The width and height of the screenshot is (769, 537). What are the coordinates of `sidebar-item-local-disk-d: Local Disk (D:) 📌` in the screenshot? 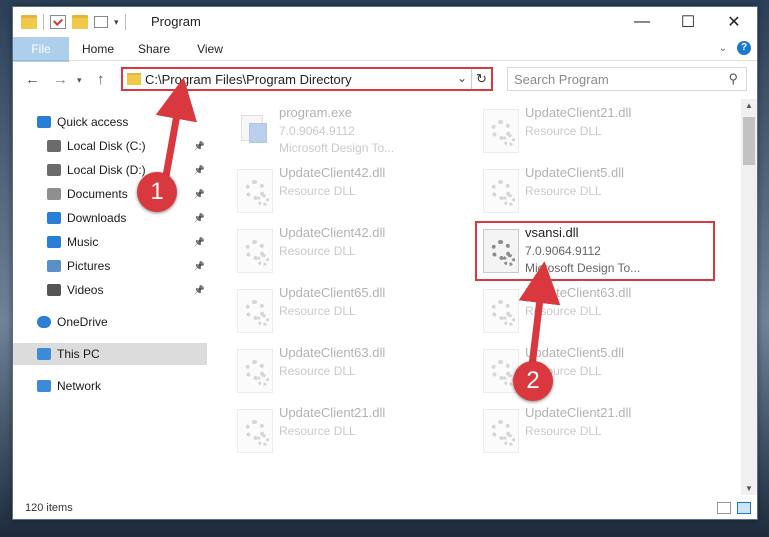 It's located at (110, 170).